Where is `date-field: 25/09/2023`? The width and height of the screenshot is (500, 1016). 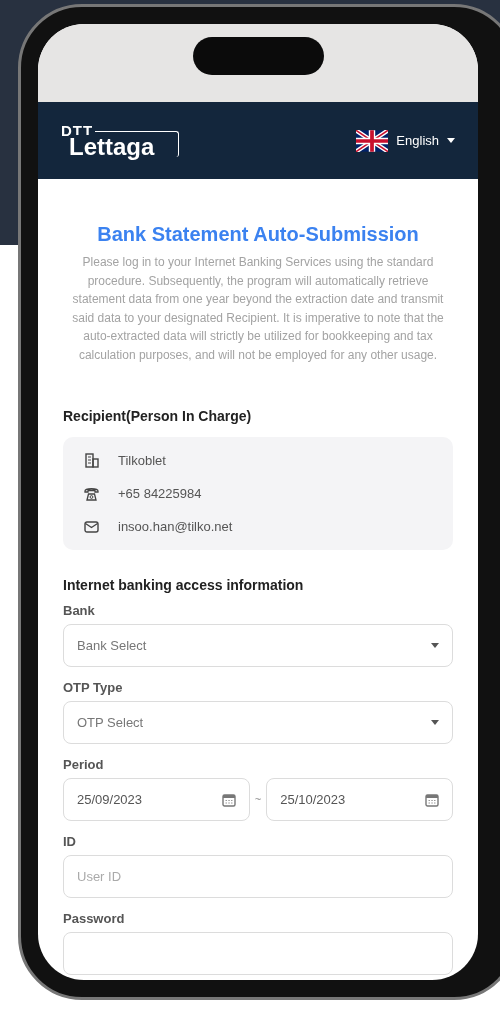
date-field: 25/09/2023 is located at coordinates (156, 799).